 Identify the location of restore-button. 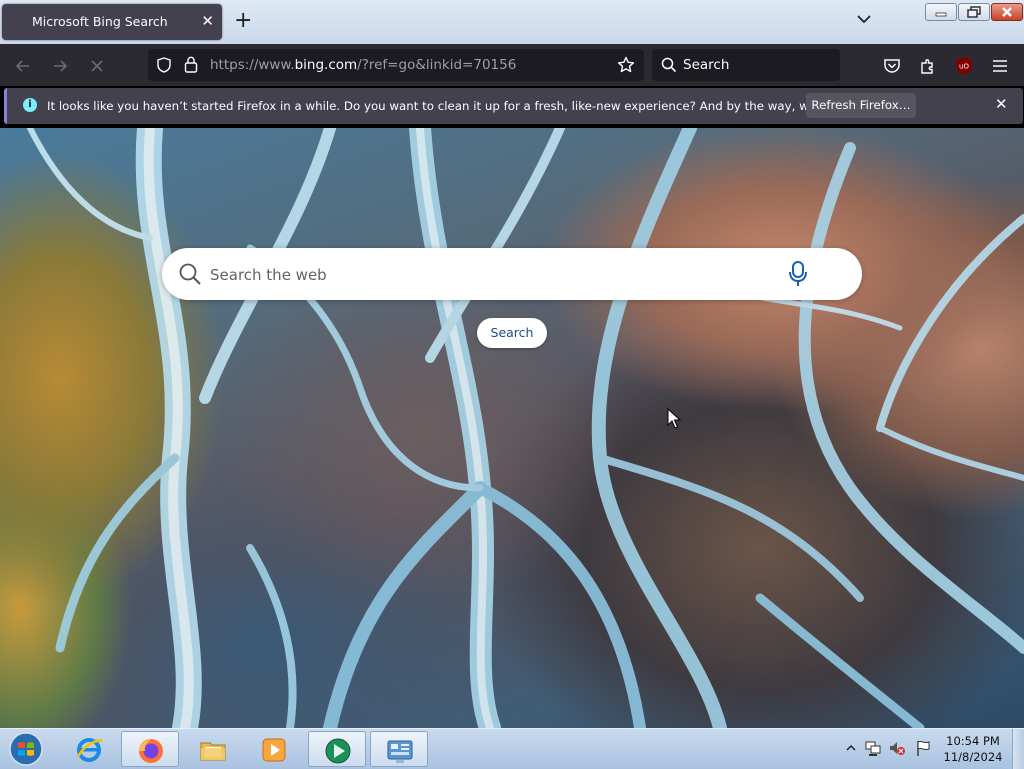
(974, 12).